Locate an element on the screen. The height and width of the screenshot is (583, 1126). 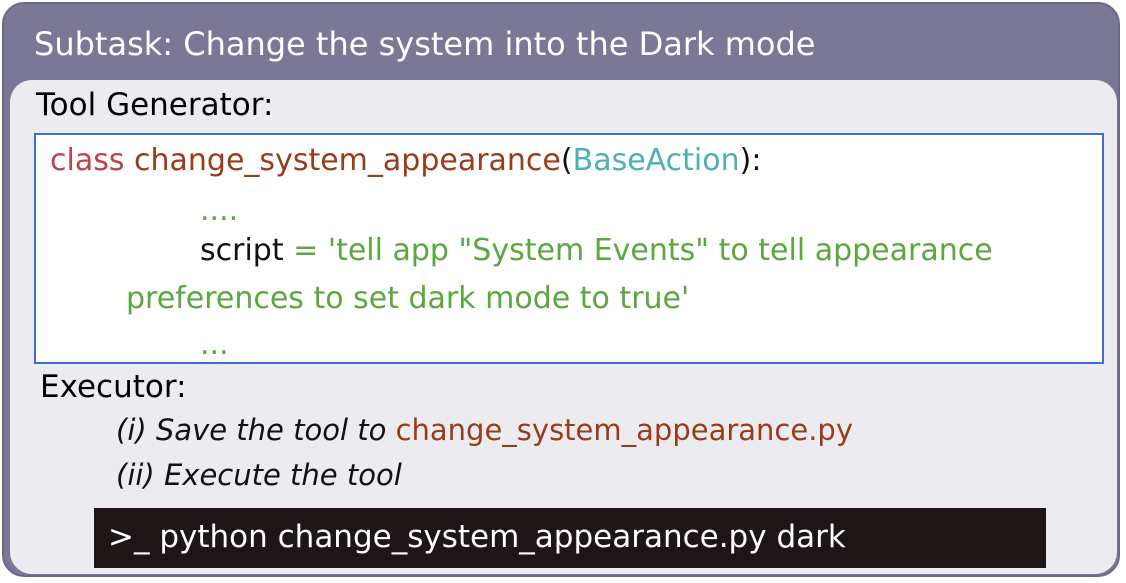
executor-label: Executor: is located at coordinates (113, 387).